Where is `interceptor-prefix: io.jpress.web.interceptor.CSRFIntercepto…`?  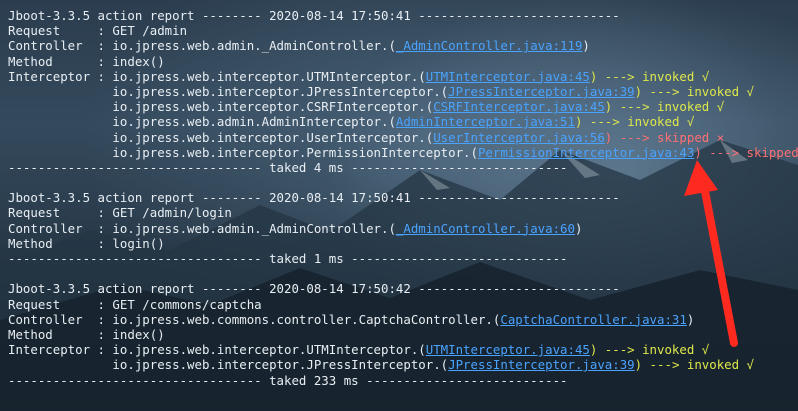
interceptor-prefix: io.jpress.web.interceptor.CSRFIntercepto… is located at coordinates (221, 107).